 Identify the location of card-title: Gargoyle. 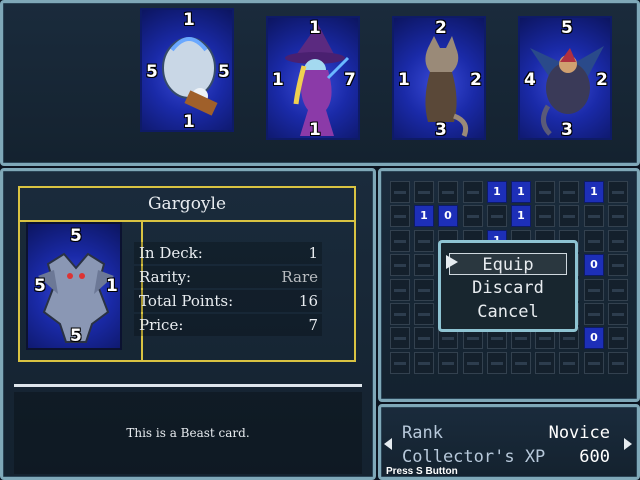
(187, 205).